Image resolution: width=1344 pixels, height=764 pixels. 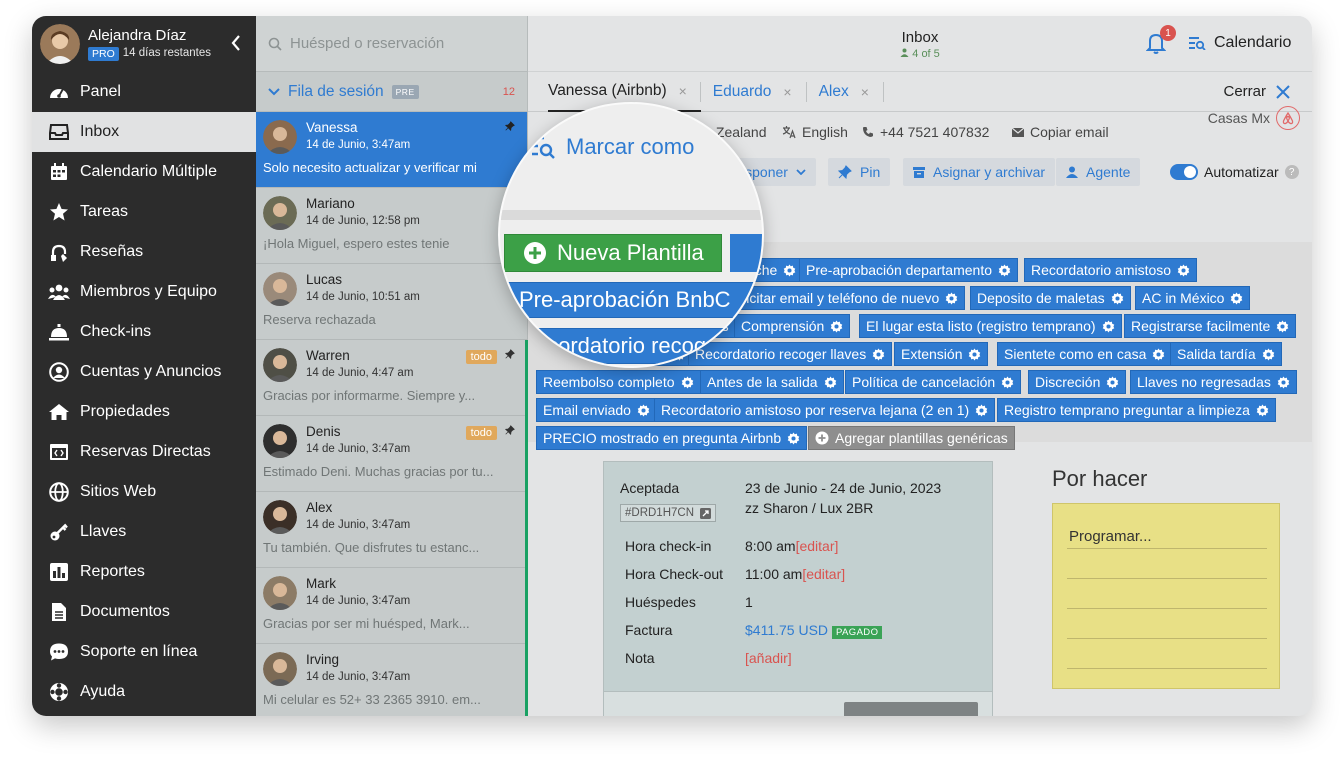 What do you see at coordinates (851, 91) in the screenshot?
I see `tab-alex: Alex ×` at bounding box center [851, 91].